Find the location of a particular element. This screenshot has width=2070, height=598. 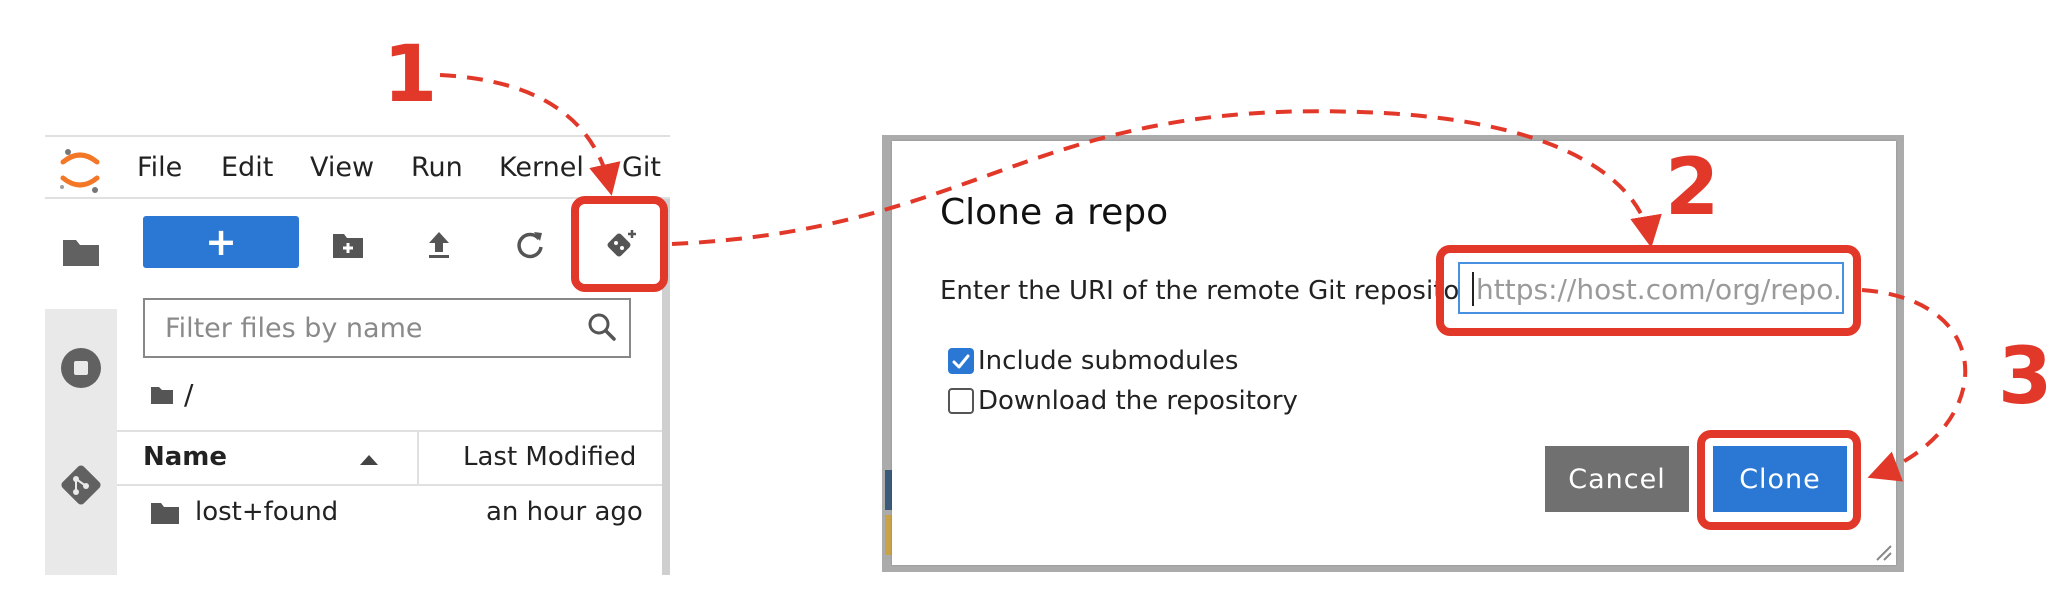

step-number-3: 3 is located at coordinates (2025, 377).